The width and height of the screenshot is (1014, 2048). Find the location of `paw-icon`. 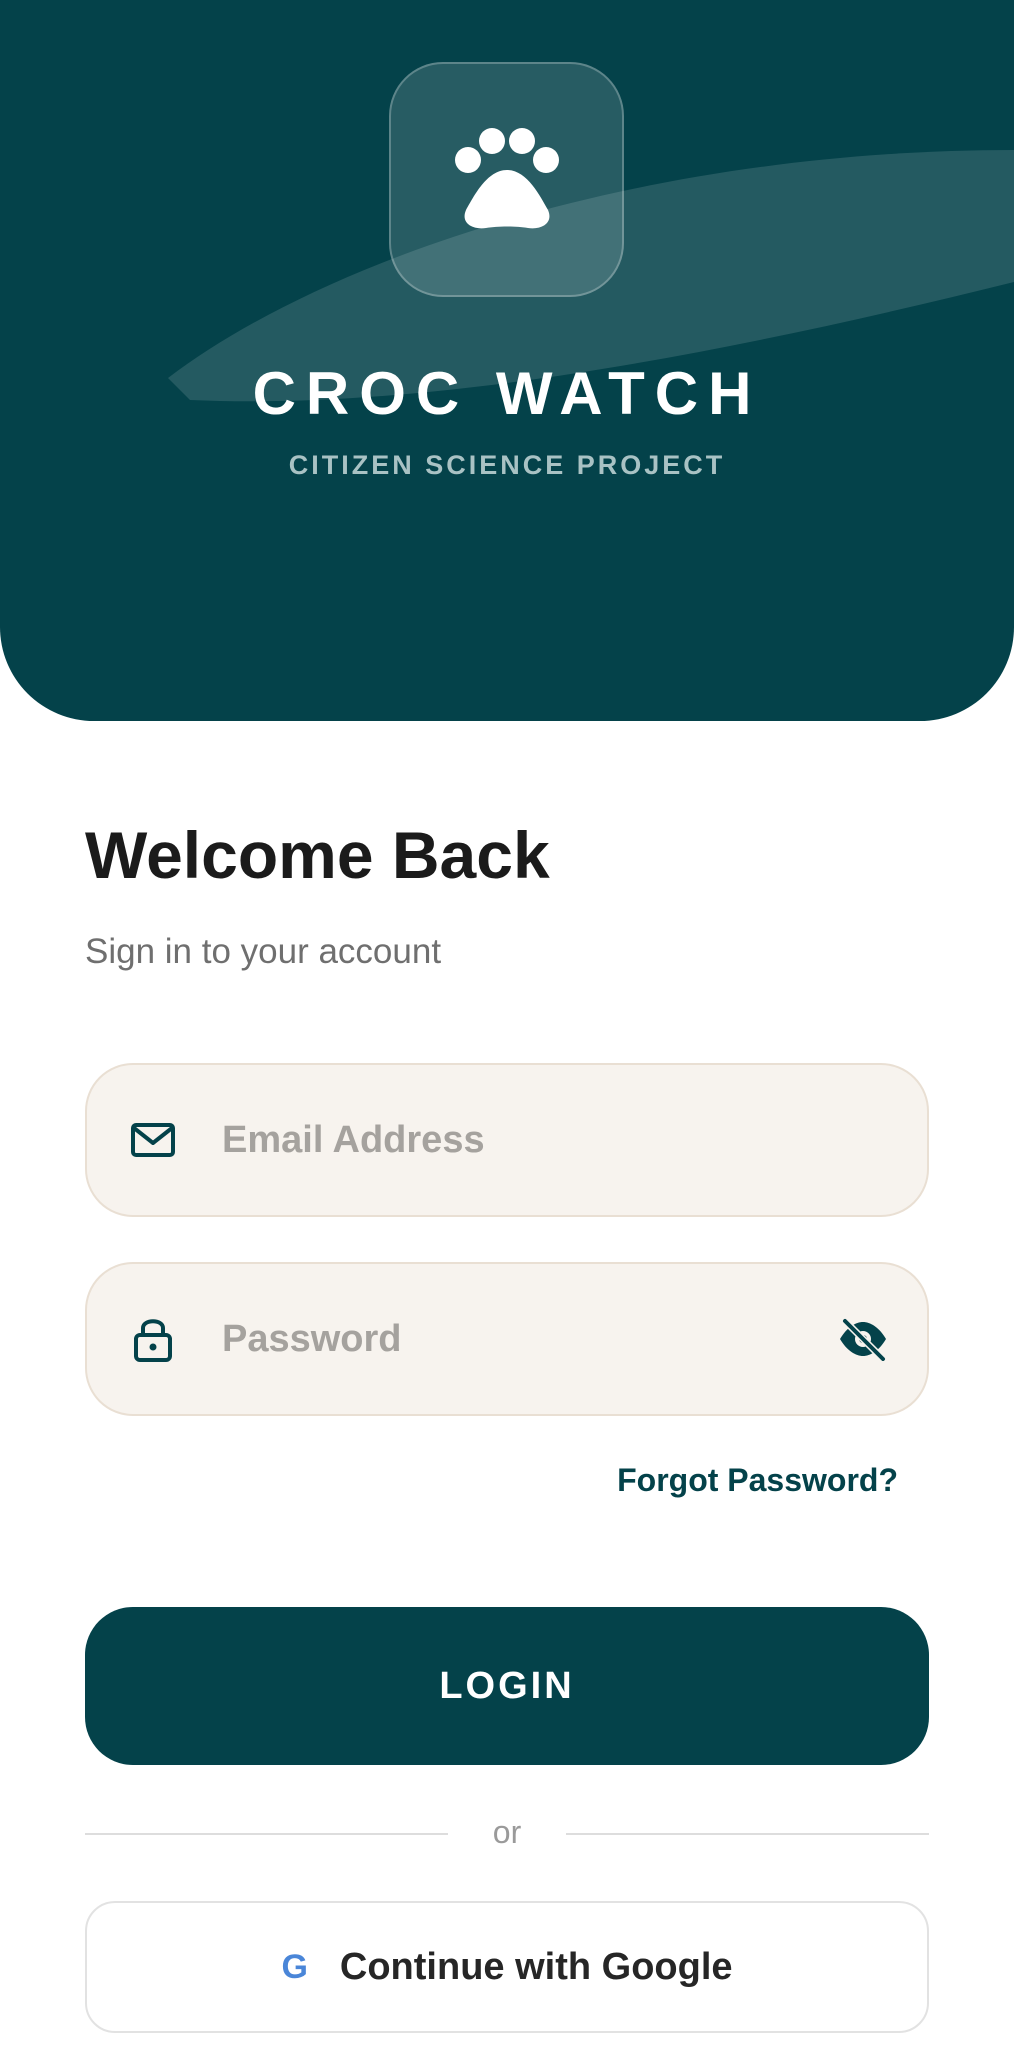

paw-icon is located at coordinates (506, 177).